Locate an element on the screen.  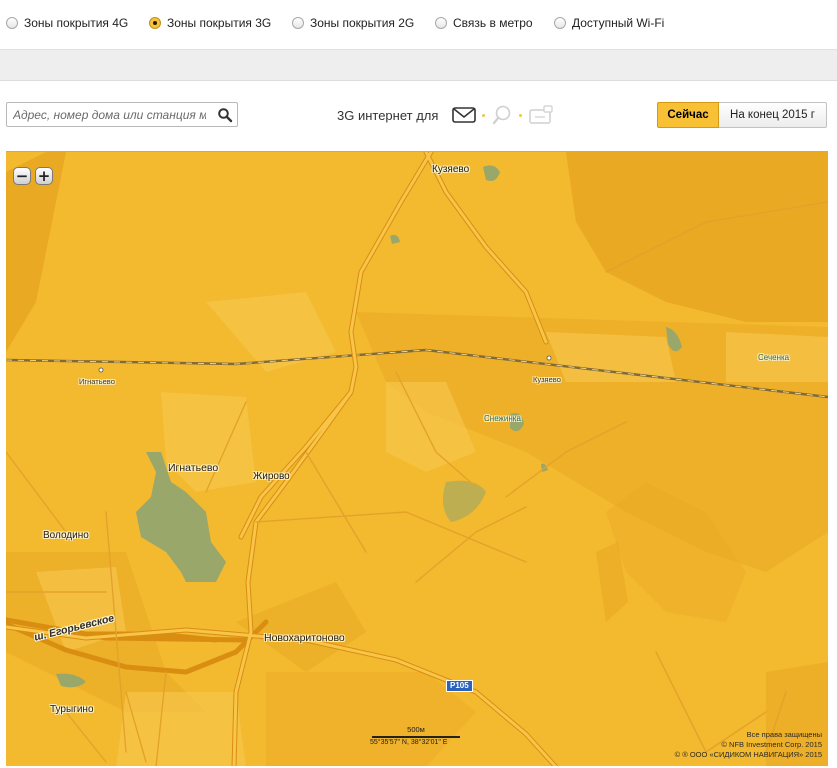
tab-wifi: Доступный Wi-Fi is located at coordinates (609, 23).